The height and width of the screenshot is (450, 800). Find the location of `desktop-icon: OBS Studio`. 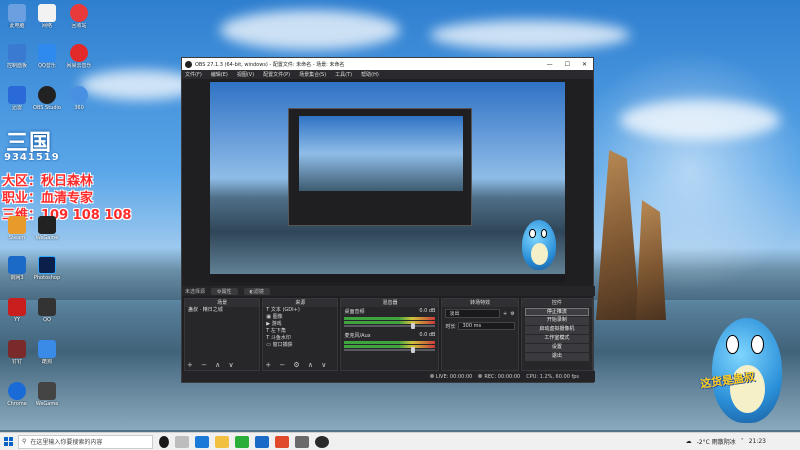

desktop-icon: OBS Studio is located at coordinates (47, 98).